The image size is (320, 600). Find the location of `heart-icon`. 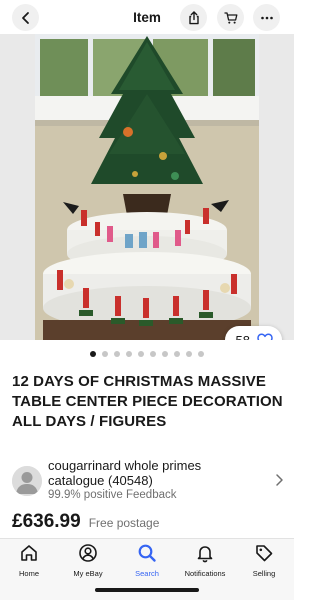

heart-icon is located at coordinates (265, 336).